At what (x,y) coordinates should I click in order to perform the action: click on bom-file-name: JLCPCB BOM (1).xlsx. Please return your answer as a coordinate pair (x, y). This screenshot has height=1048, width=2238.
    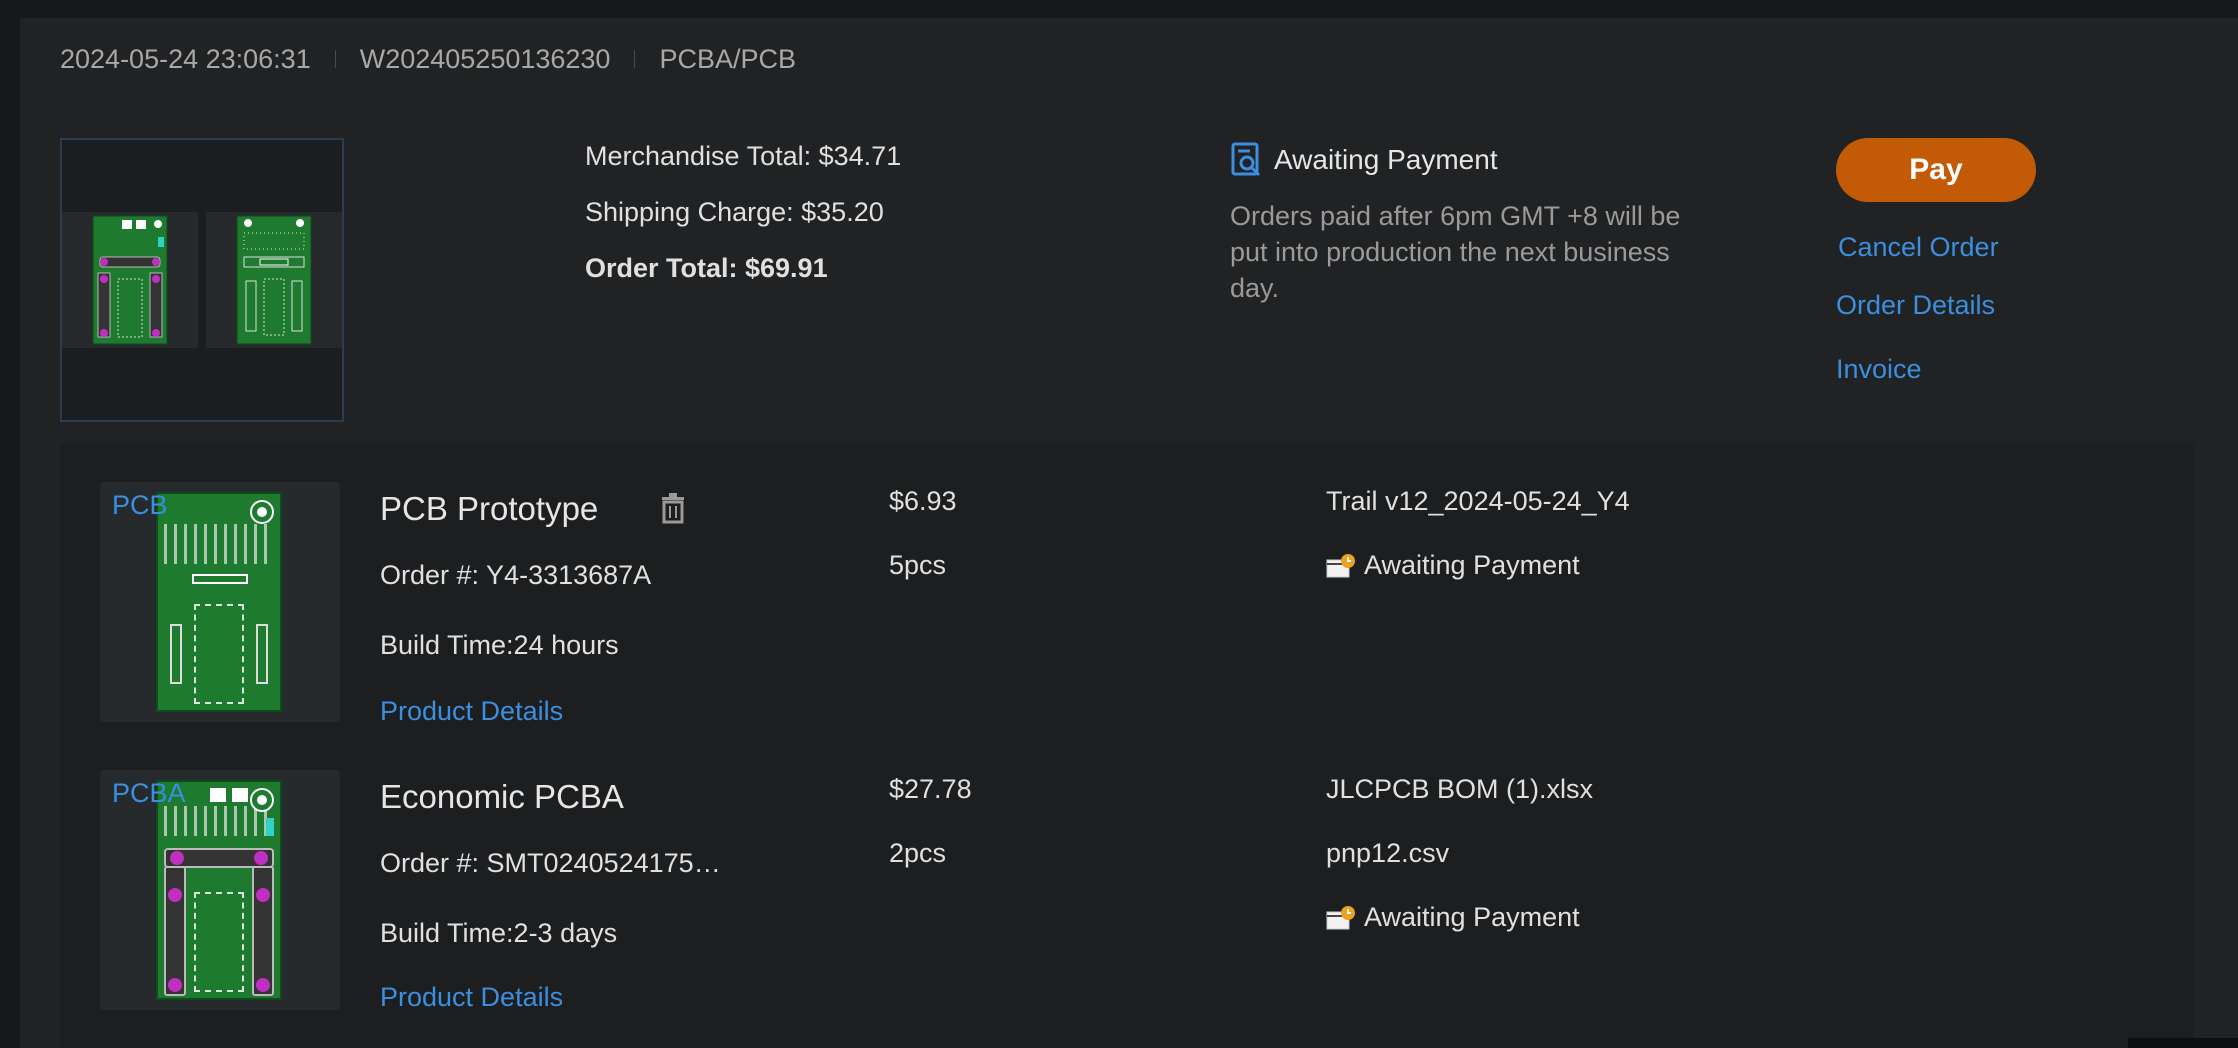
    Looking at the image, I should click on (1459, 789).